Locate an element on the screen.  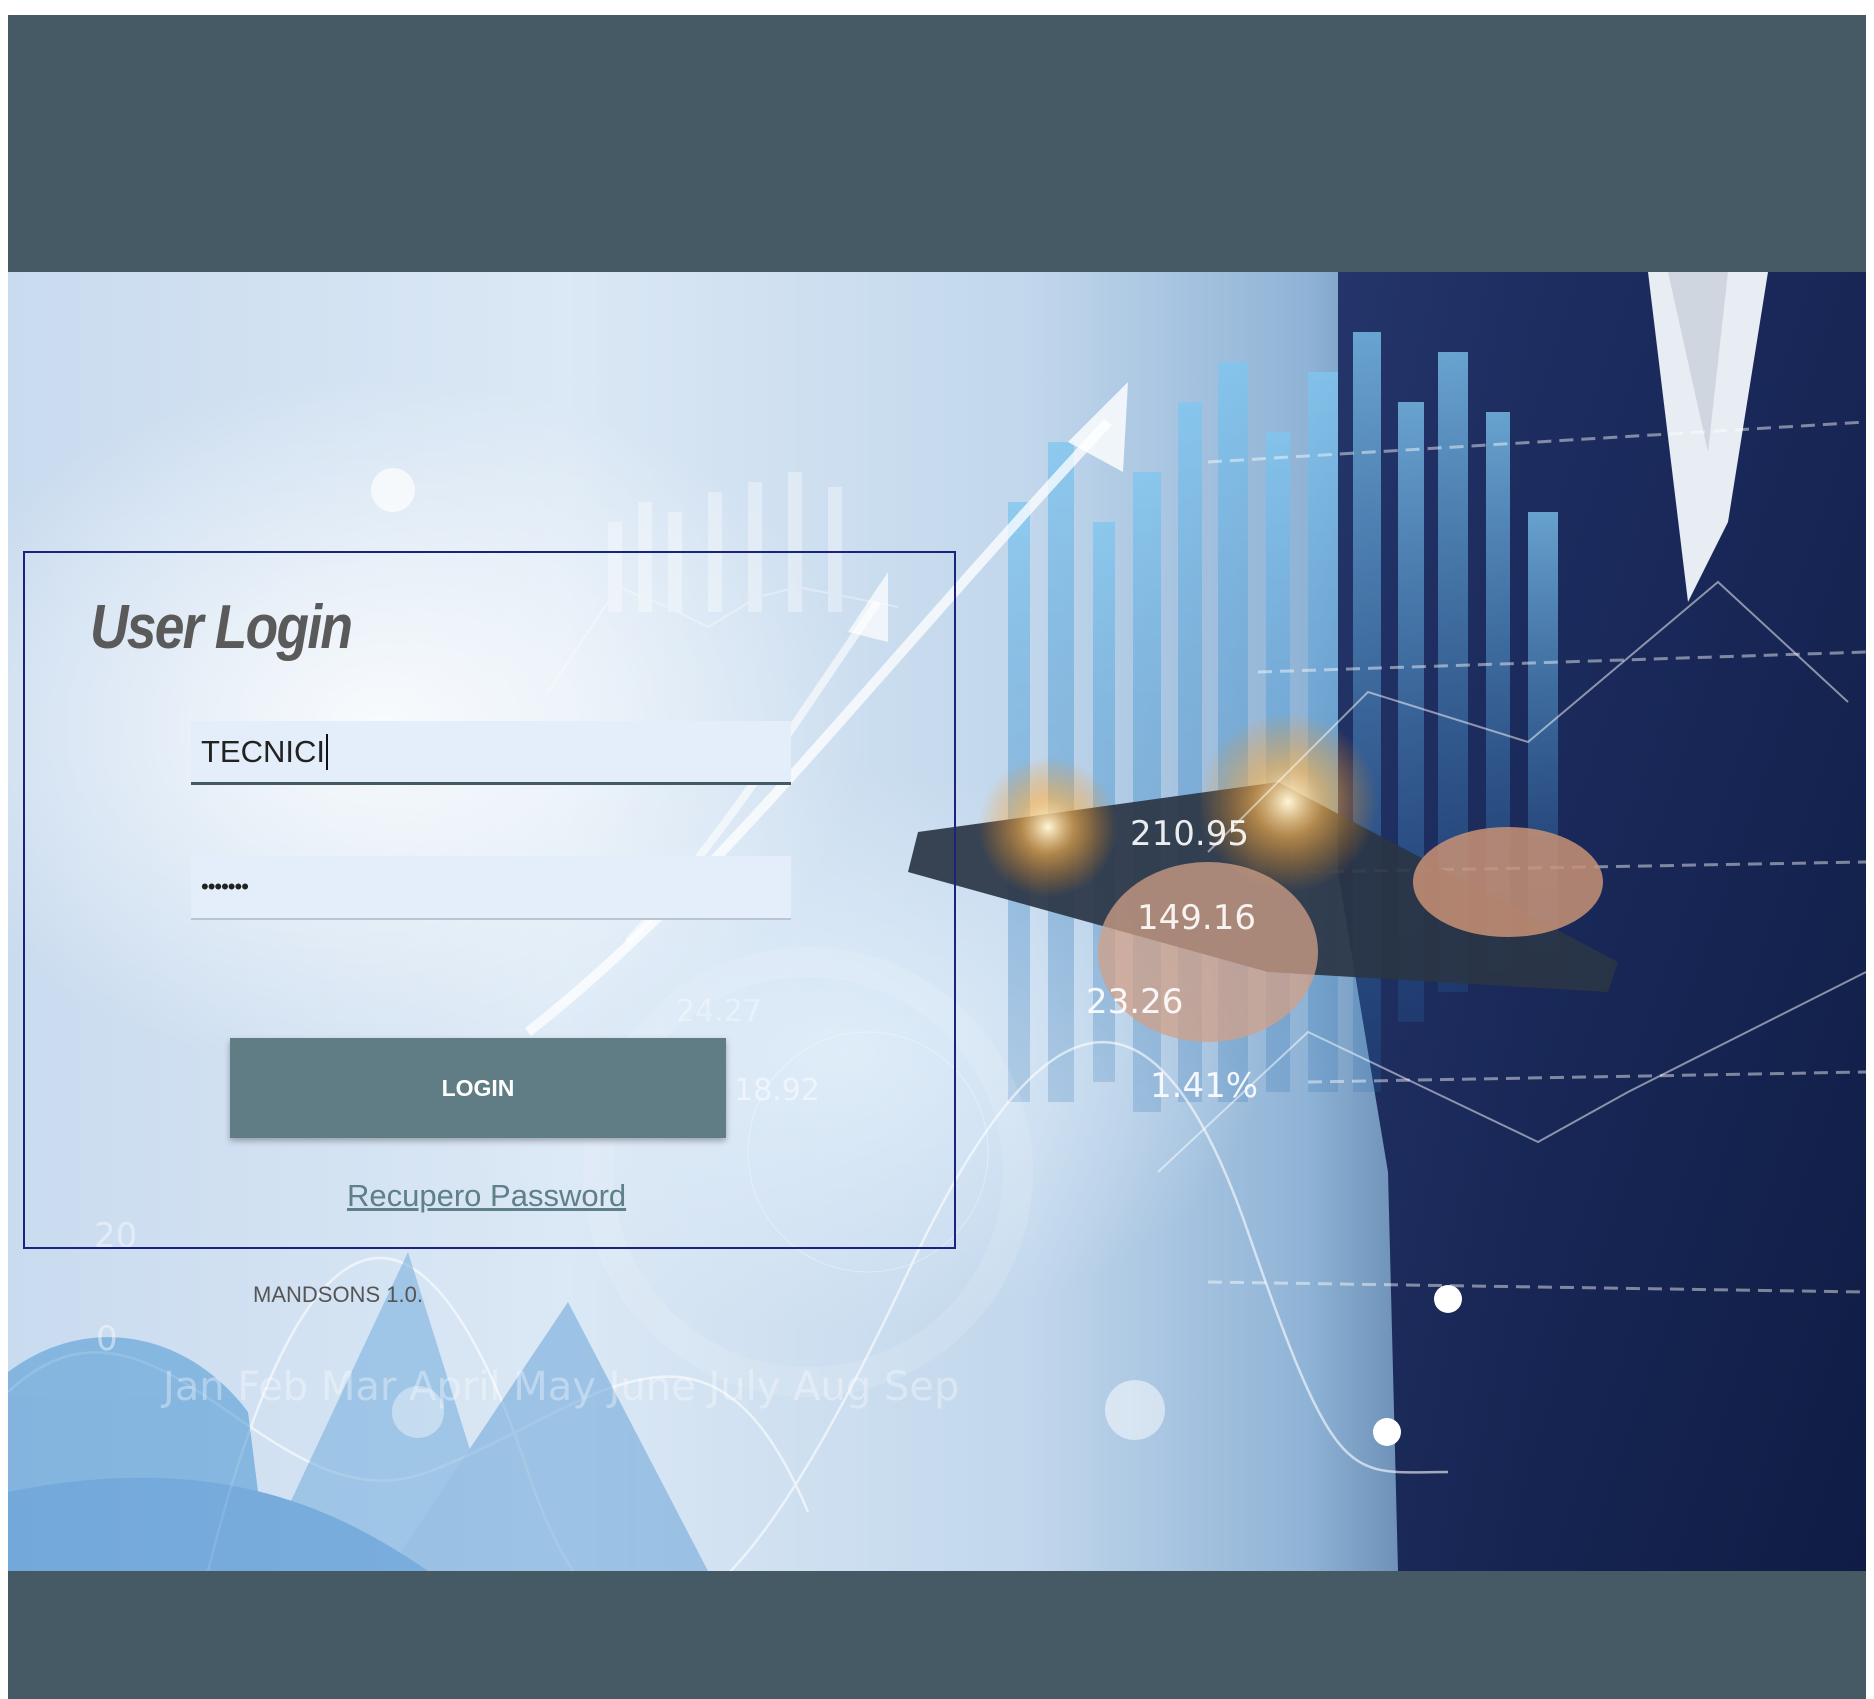
password-value: ••••••• is located at coordinates (225, 886).